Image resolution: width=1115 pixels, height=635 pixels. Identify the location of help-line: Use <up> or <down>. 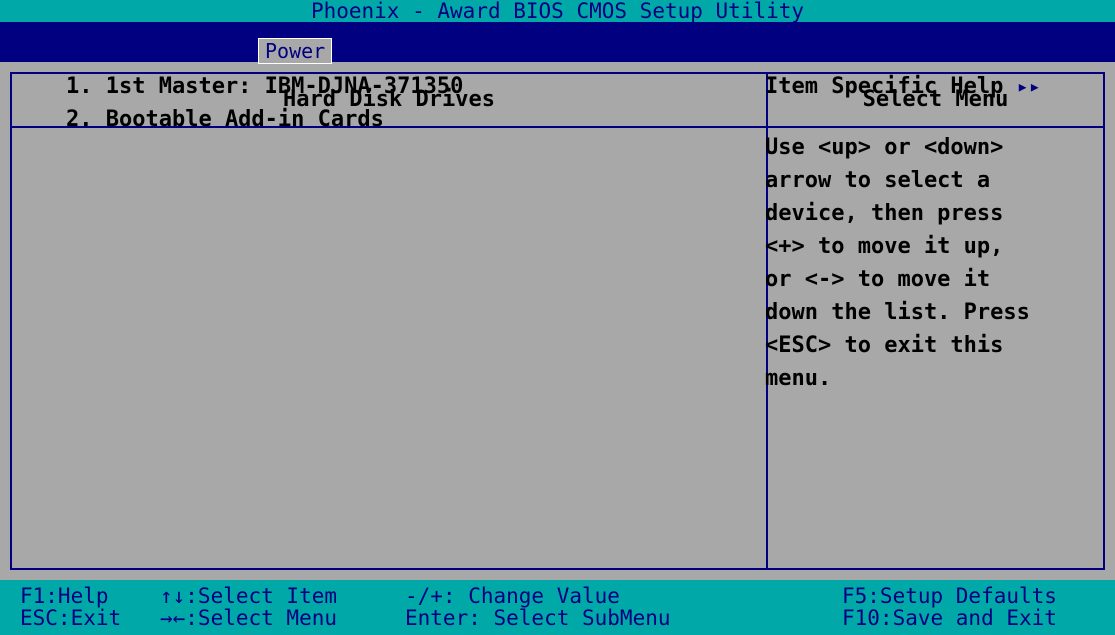
(884, 147).